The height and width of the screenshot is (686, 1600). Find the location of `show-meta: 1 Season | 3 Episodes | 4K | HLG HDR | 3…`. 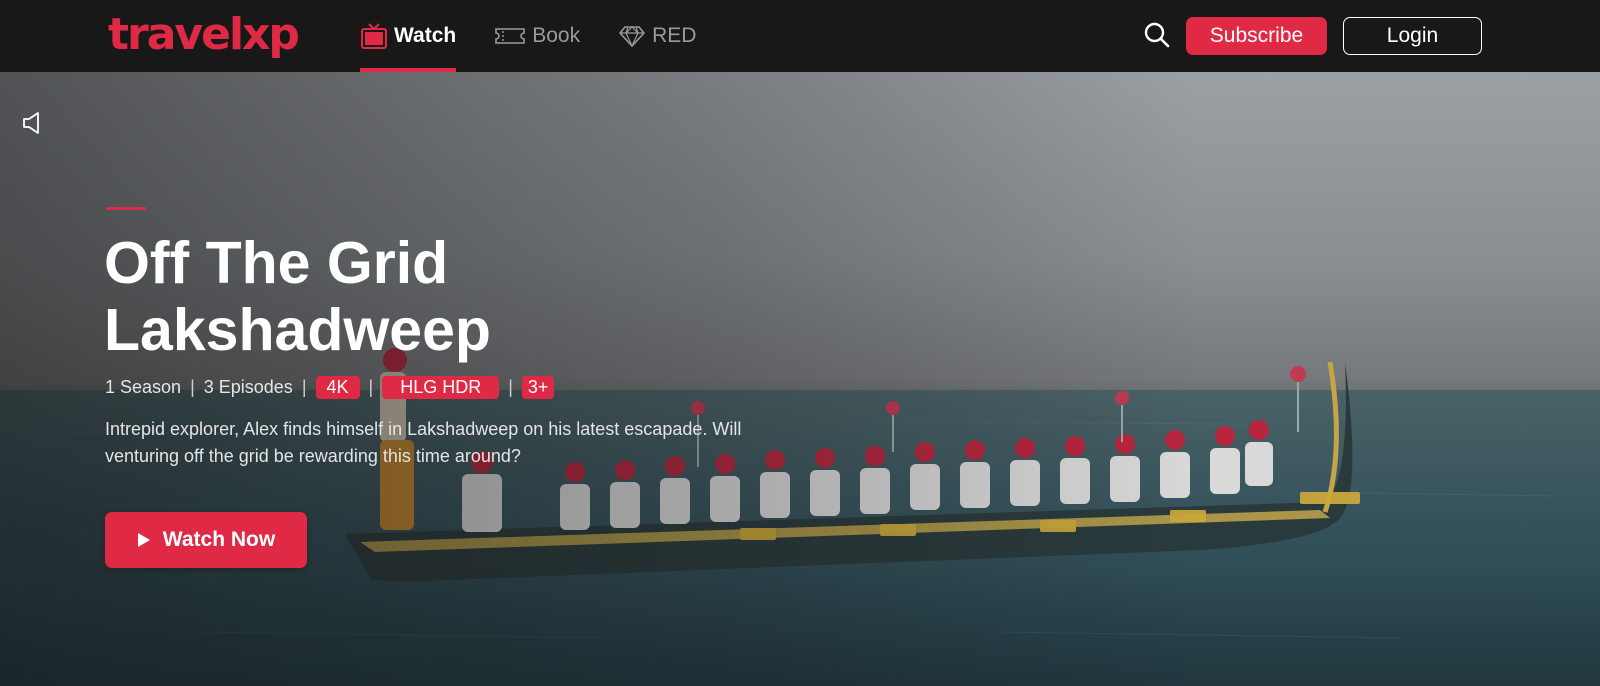

show-meta: 1 Season | 3 Episodes | 4K | HLG HDR | 3… is located at coordinates (330, 387).